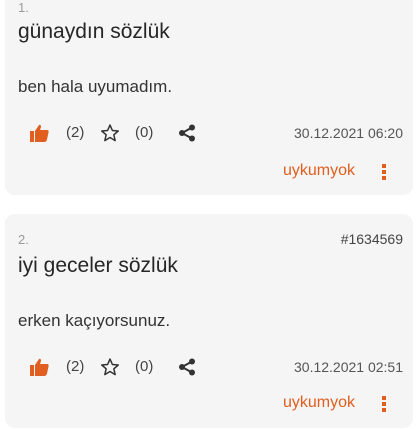 The image size is (420, 429). I want to click on entry-date: 30.12.2021 06:20, so click(348, 133).